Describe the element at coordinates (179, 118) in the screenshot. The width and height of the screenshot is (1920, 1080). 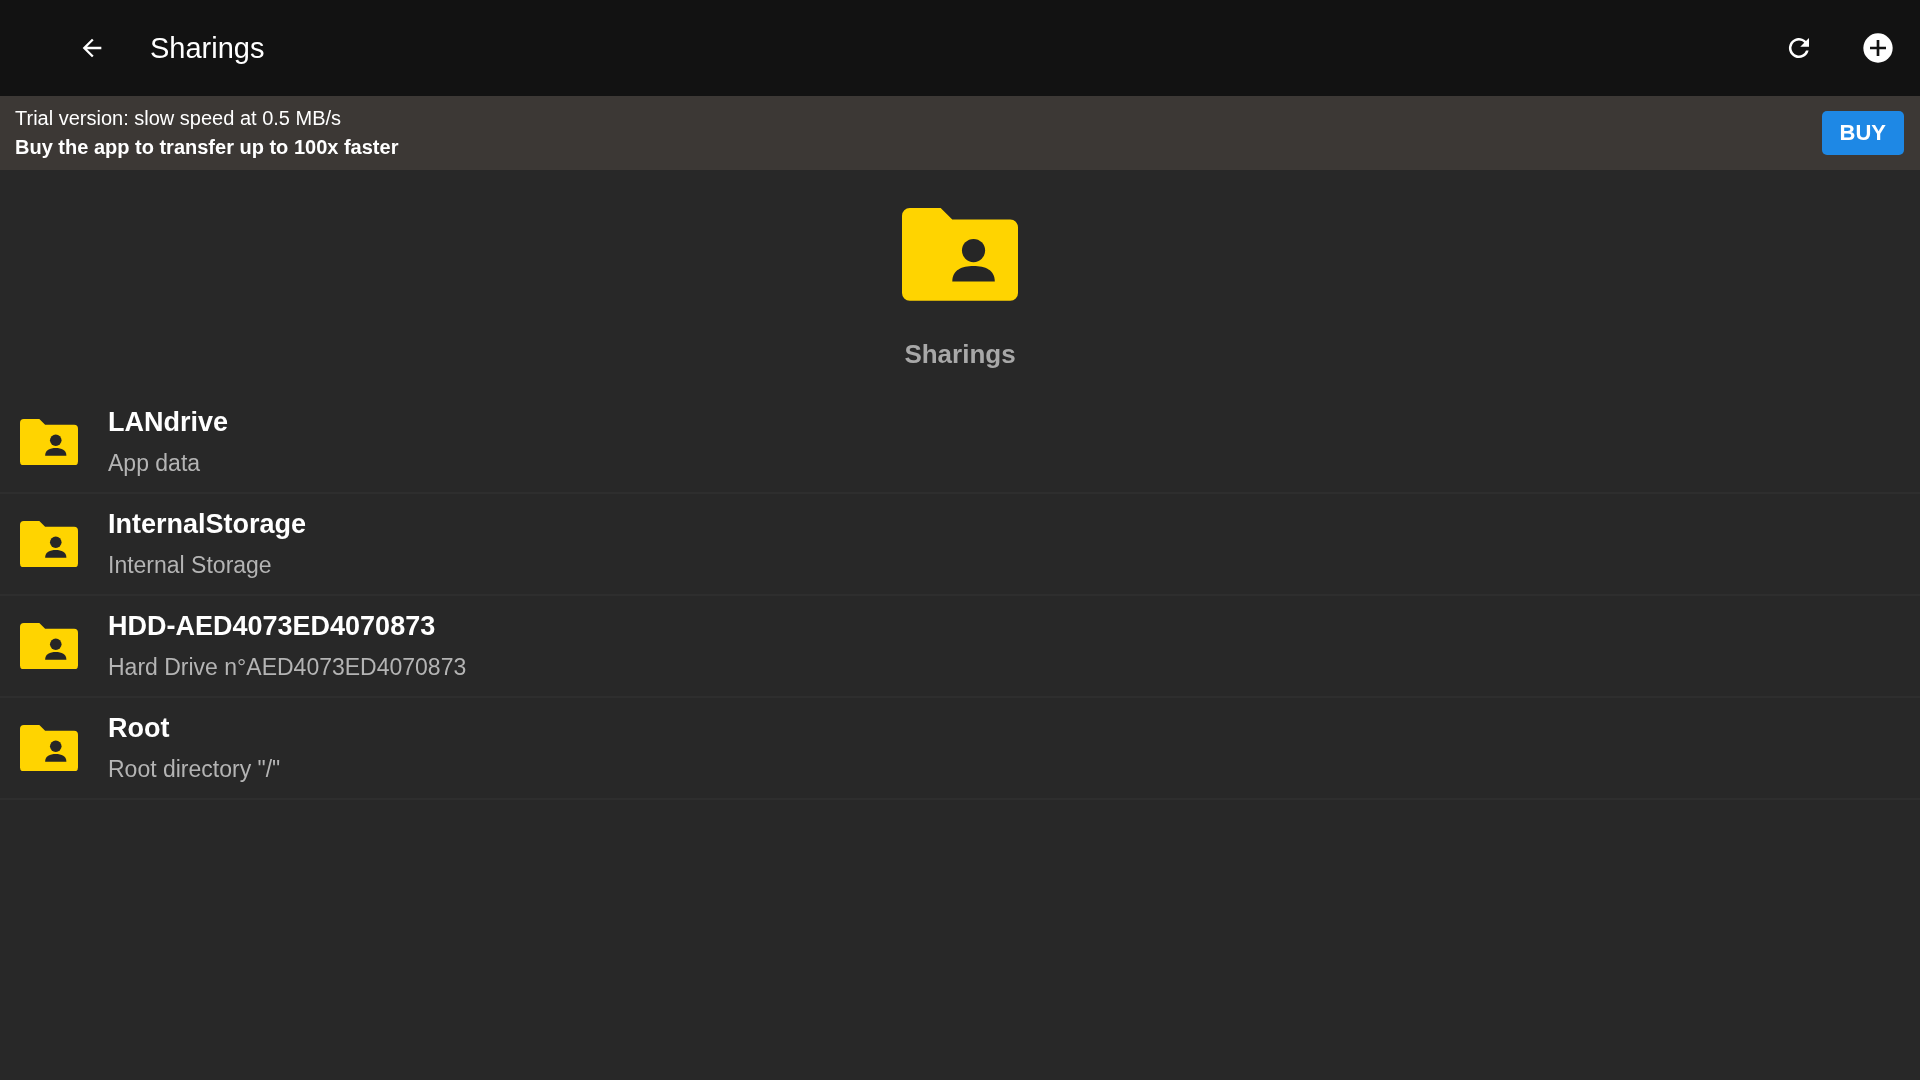
I see `trial-notice: Trial version: slow speed at 0.5 MB/s` at that location.